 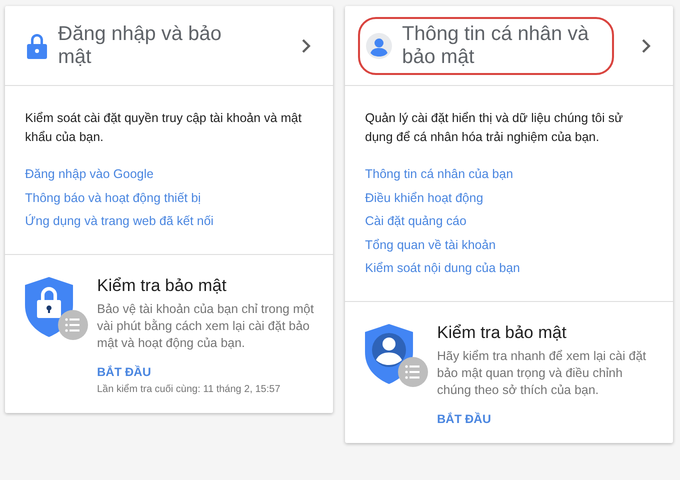 What do you see at coordinates (189, 389) in the screenshot?
I see `last-check-text: Lần kiểm tra cuối cùng: 11 tháng 2, 15:57` at bounding box center [189, 389].